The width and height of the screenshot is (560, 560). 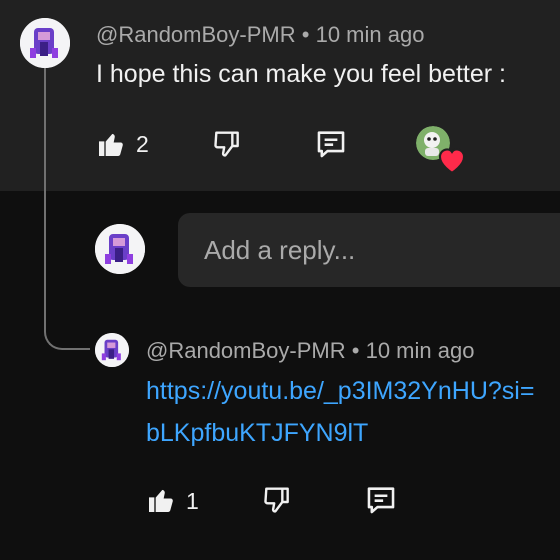 What do you see at coordinates (257, 433) in the screenshot?
I see `reply-link-line2: bLKpfbuKTJFYN9lT` at bounding box center [257, 433].